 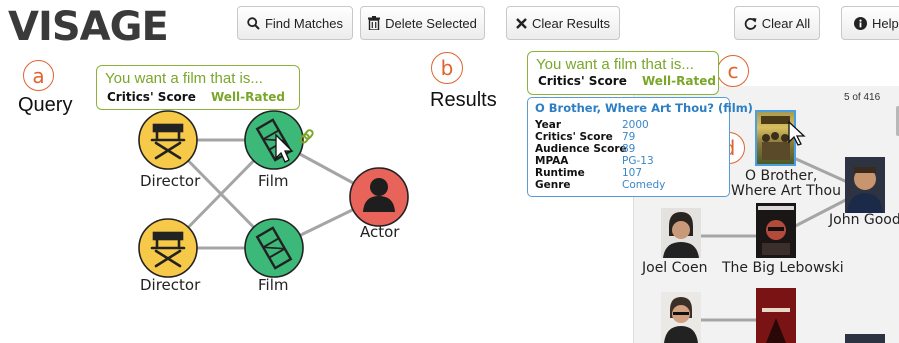 What do you see at coordinates (170, 181) in the screenshot?
I see `director-label-1: Director` at bounding box center [170, 181].